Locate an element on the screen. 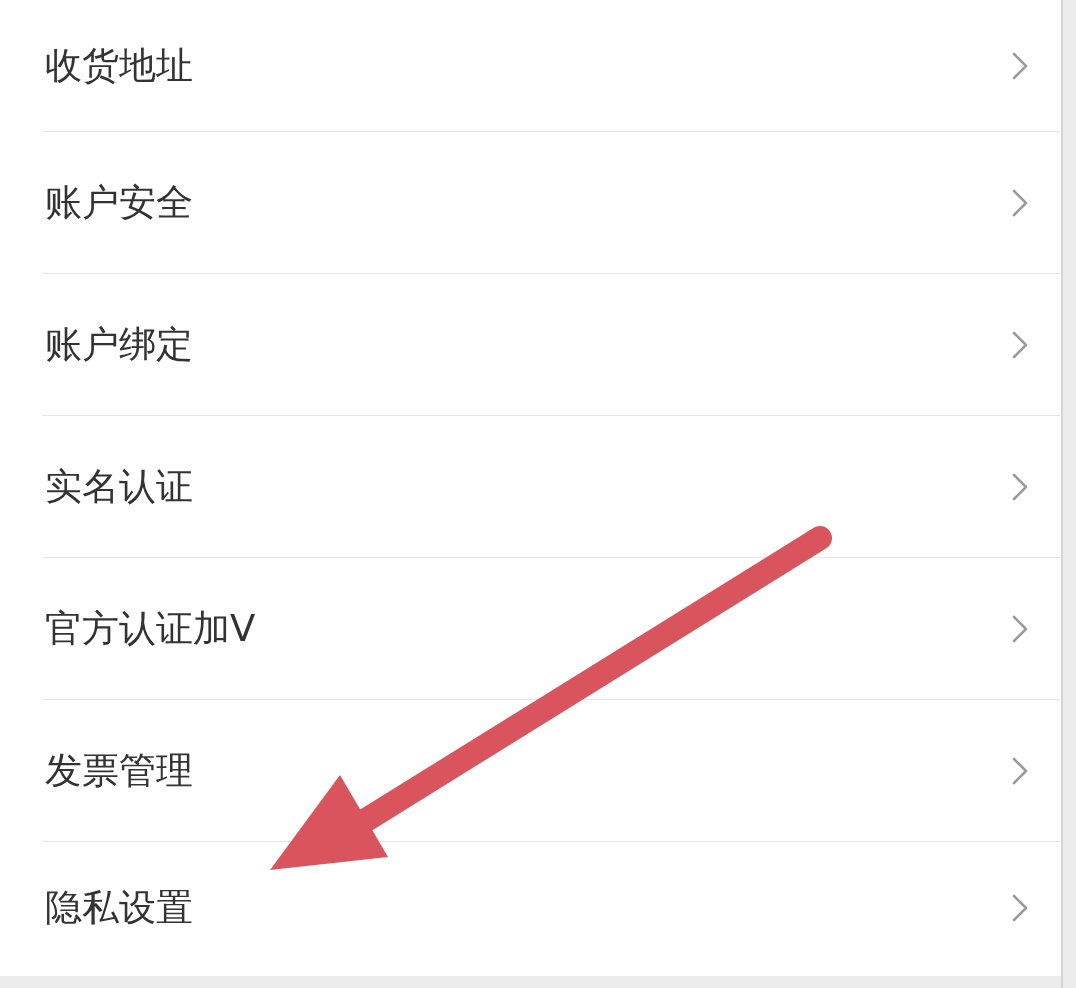  settings-item: 实名认证 is located at coordinates (551, 487).